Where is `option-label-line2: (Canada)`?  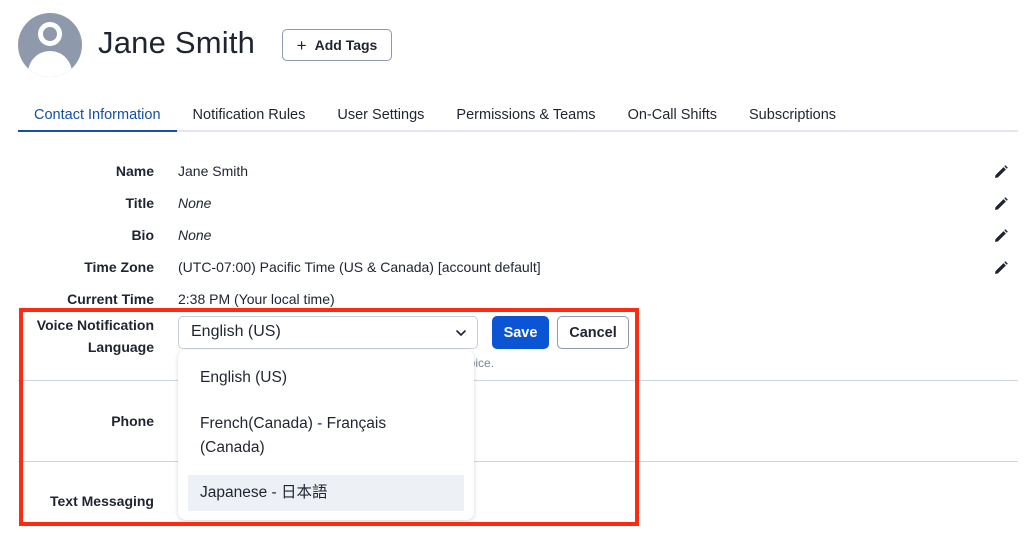 option-label-line2: (Canada) is located at coordinates (232, 447).